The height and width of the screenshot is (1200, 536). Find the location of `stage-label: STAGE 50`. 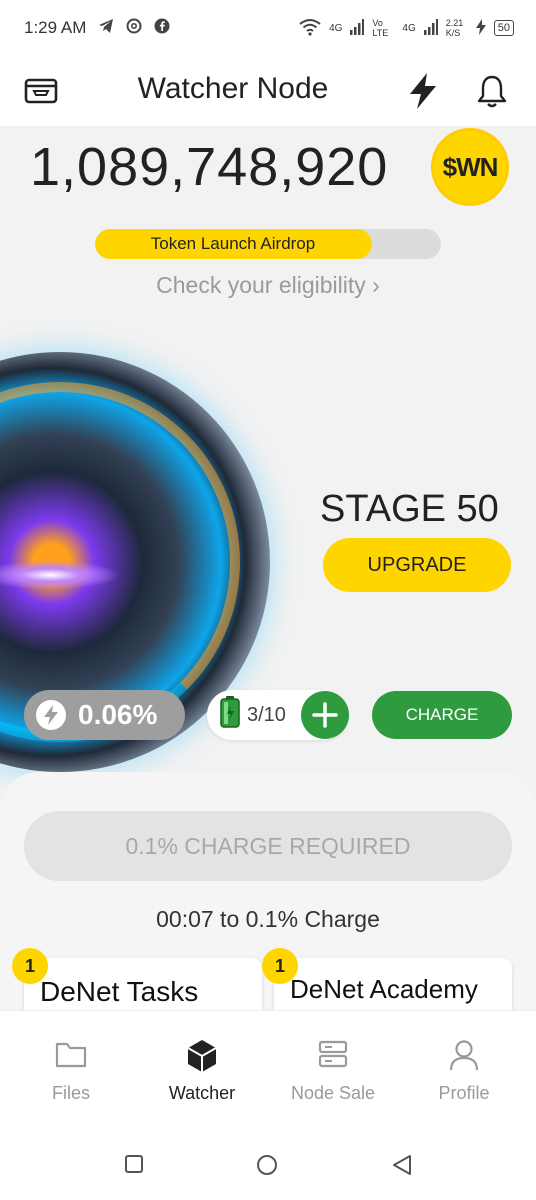

stage-label: STAGE 50 is located at coordinates (409, 509).